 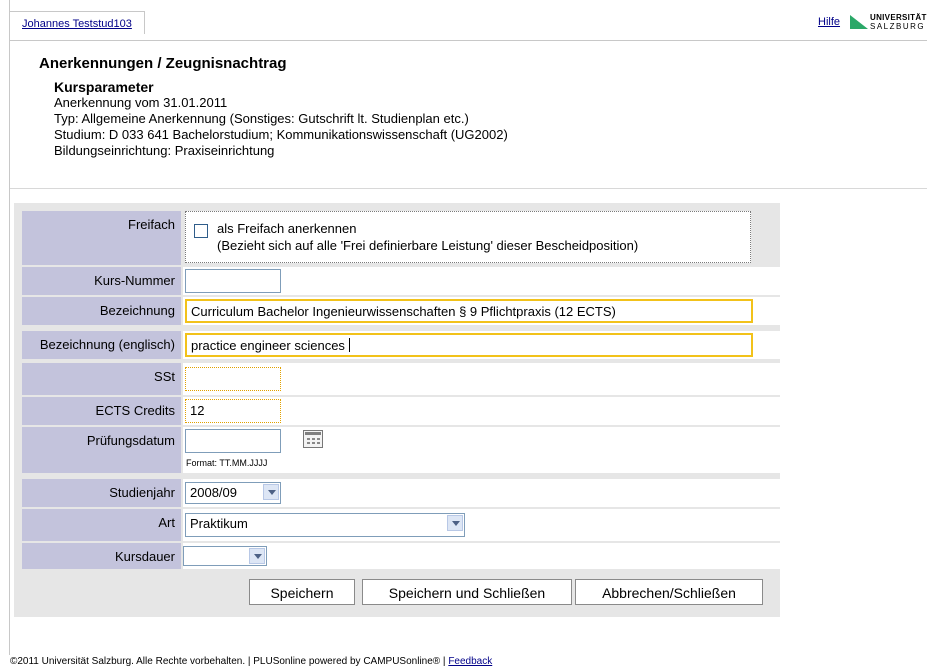 What do you see at coordinates (349, 345) in the screenshot?
I see `text-cursor` at bounding box center [349, 345].